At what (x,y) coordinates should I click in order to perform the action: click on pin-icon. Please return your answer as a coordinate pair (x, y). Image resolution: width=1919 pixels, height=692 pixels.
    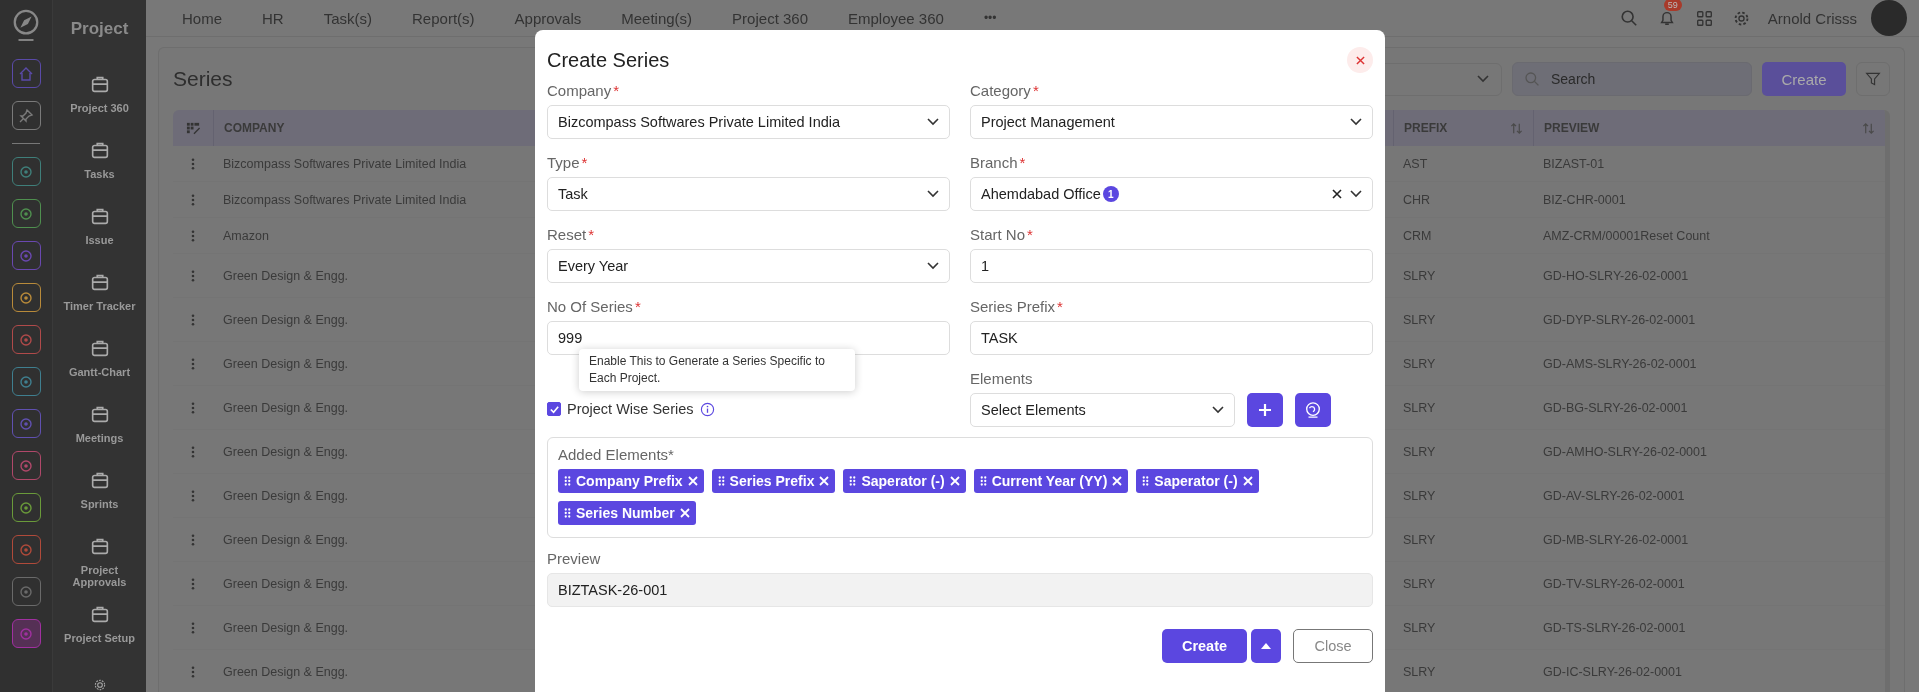
    Looking at the image, I should click on (26, 115).